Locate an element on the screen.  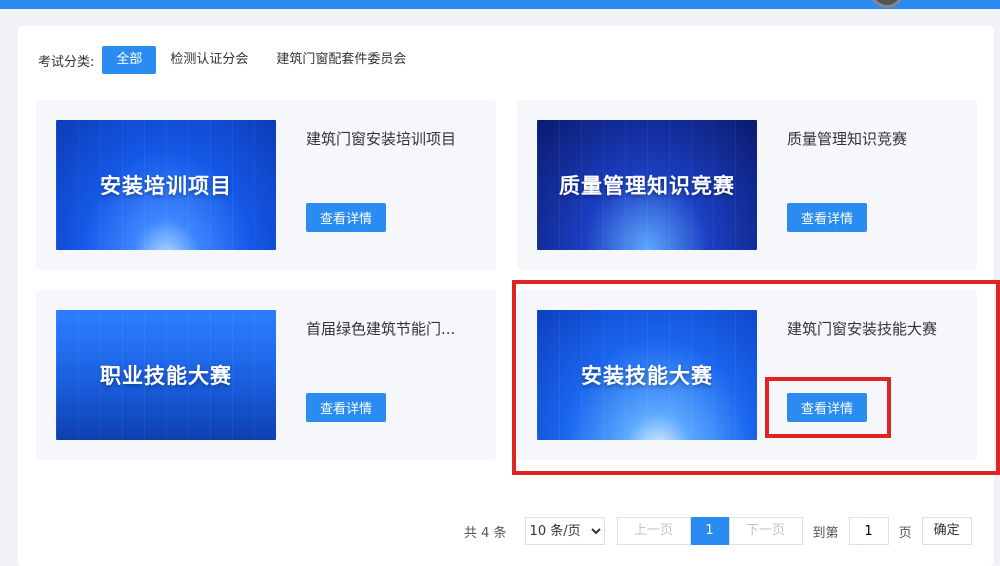
goto-suffix: 页 is located at coordinates (905, 533).